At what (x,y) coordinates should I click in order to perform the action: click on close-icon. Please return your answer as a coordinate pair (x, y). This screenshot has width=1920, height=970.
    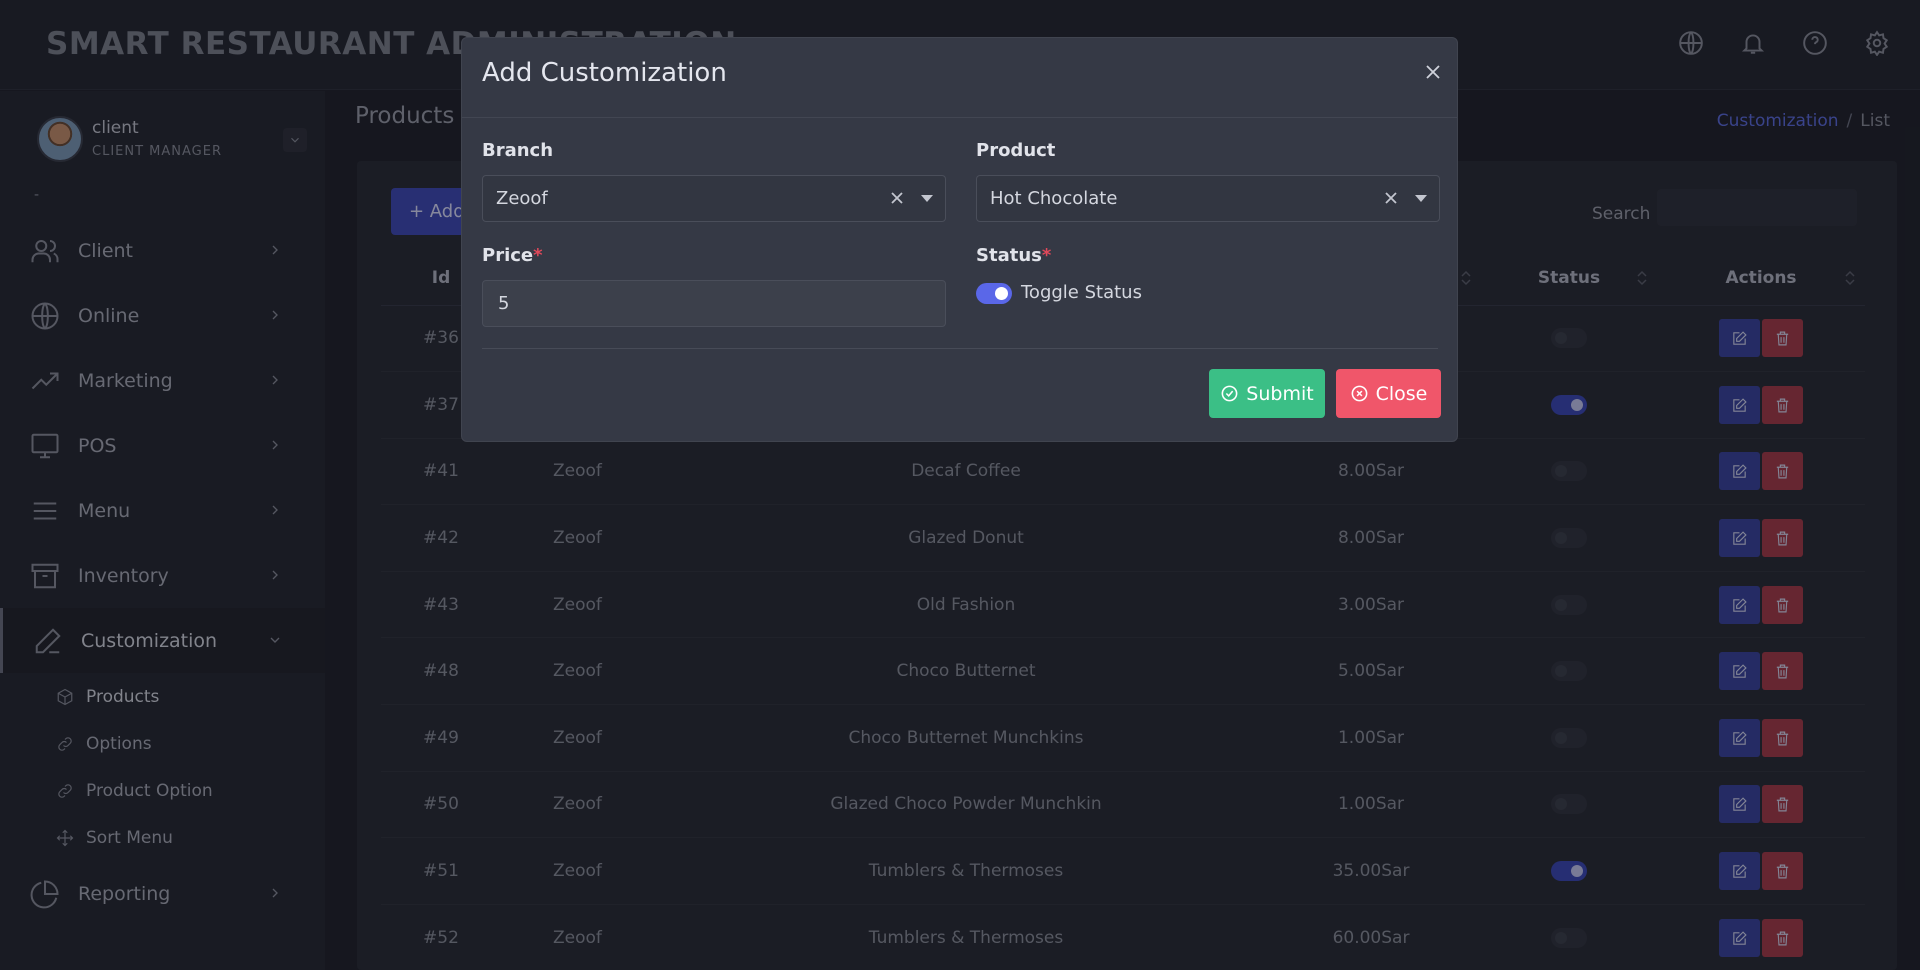
    Looking at the image, I should click on (1433, 72).